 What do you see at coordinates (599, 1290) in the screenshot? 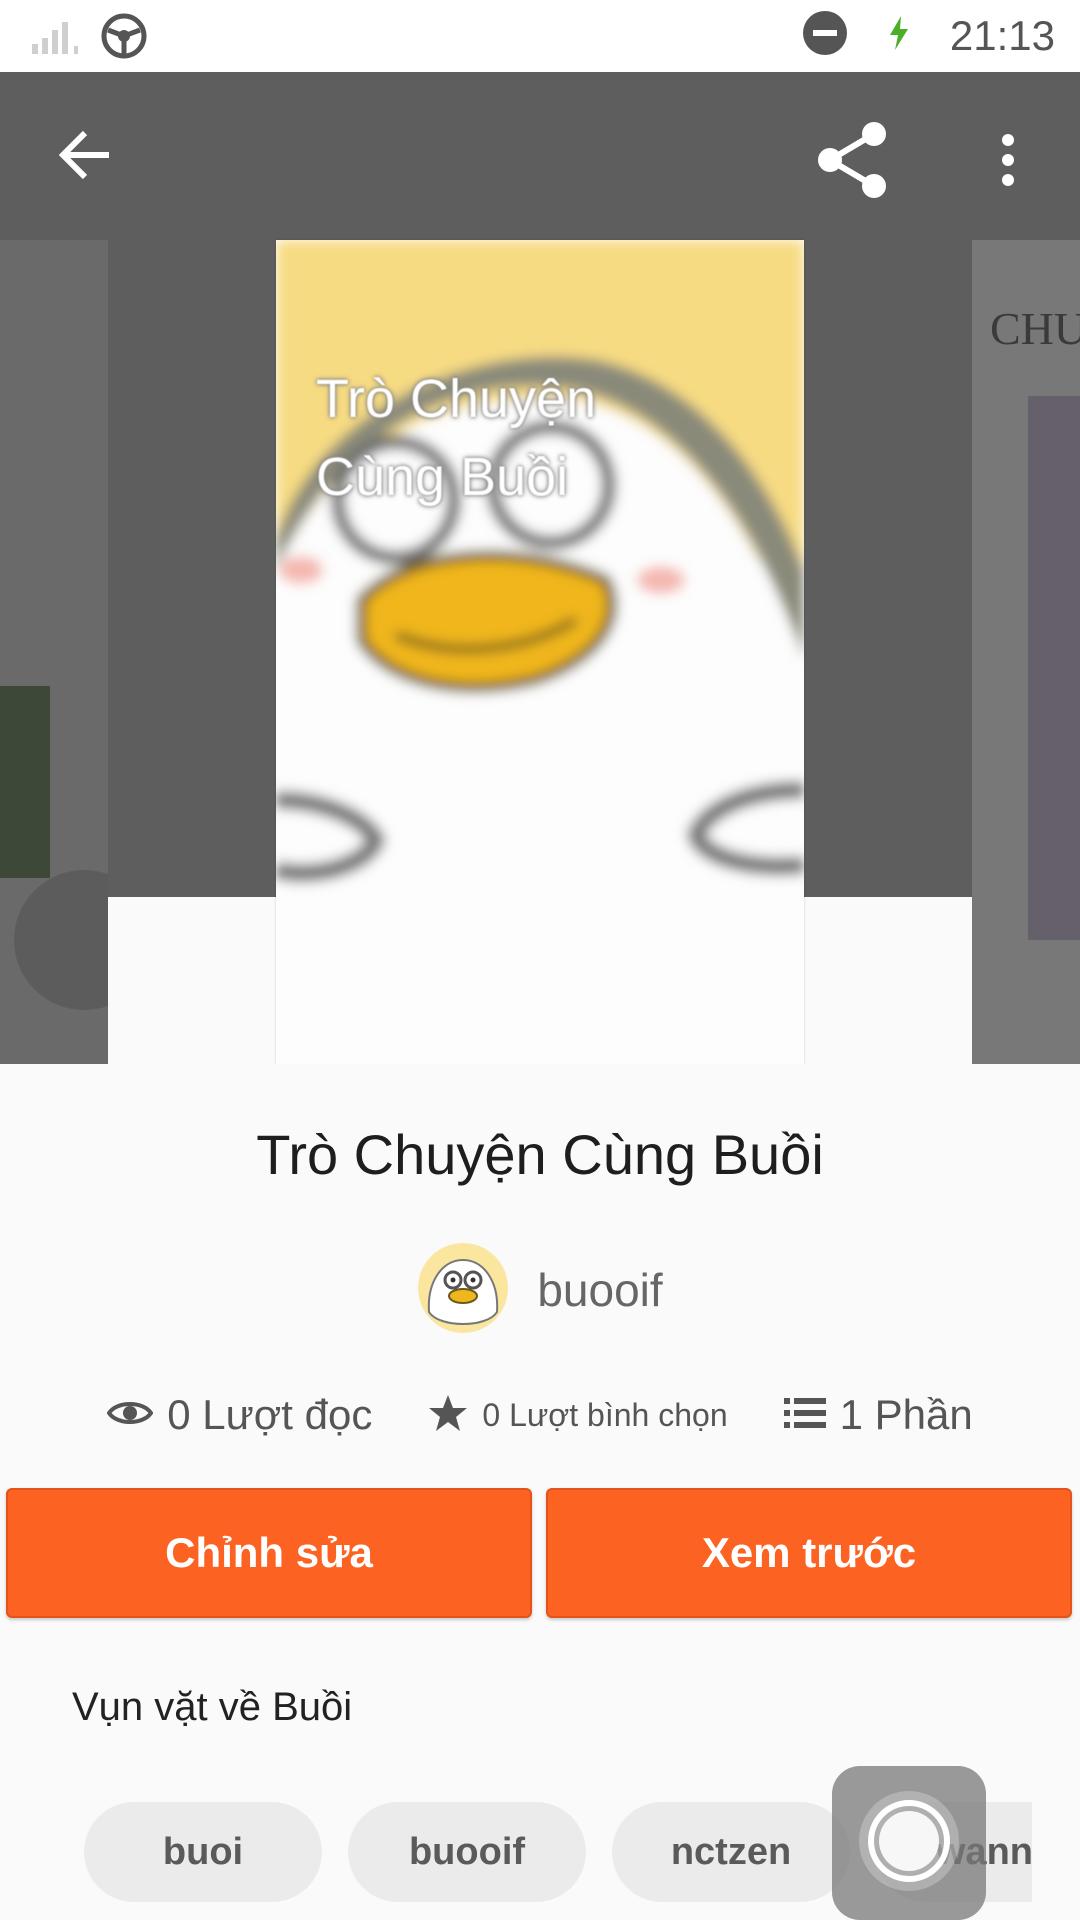
I see `author-name: buooif` at bounding box center [599, 1290].